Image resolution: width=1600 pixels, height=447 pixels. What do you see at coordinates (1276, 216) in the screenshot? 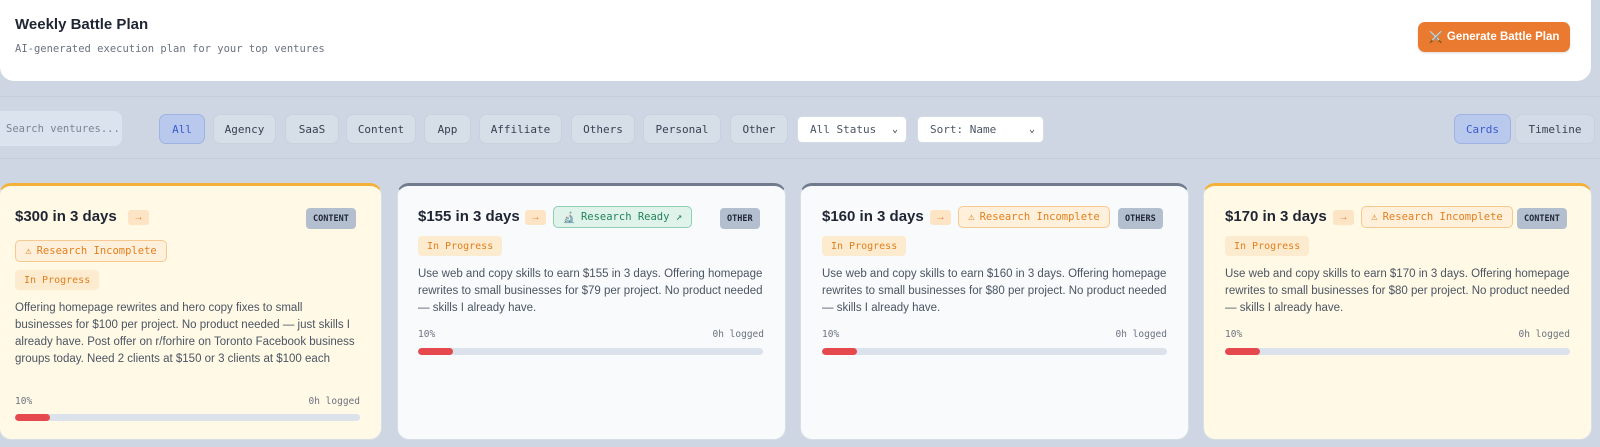
I see `venture-title: $170 in 3 days` at bounding box center [1276, 216].